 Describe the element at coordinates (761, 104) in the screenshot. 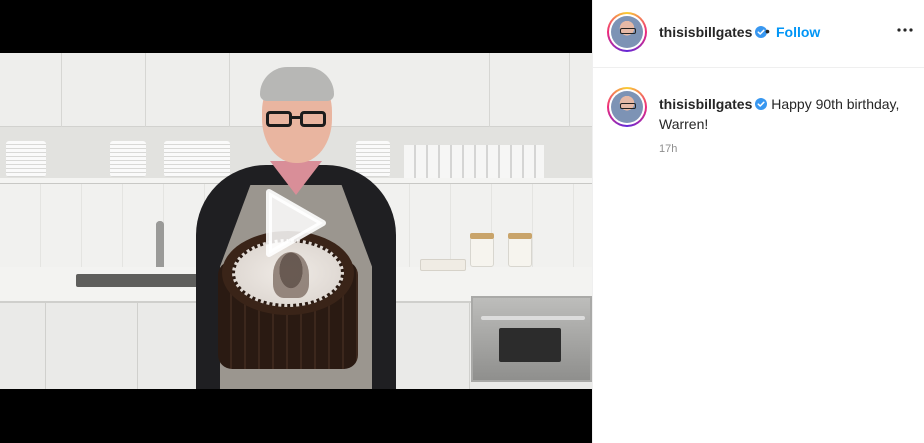

I see `verified-badge-icon` at that location.